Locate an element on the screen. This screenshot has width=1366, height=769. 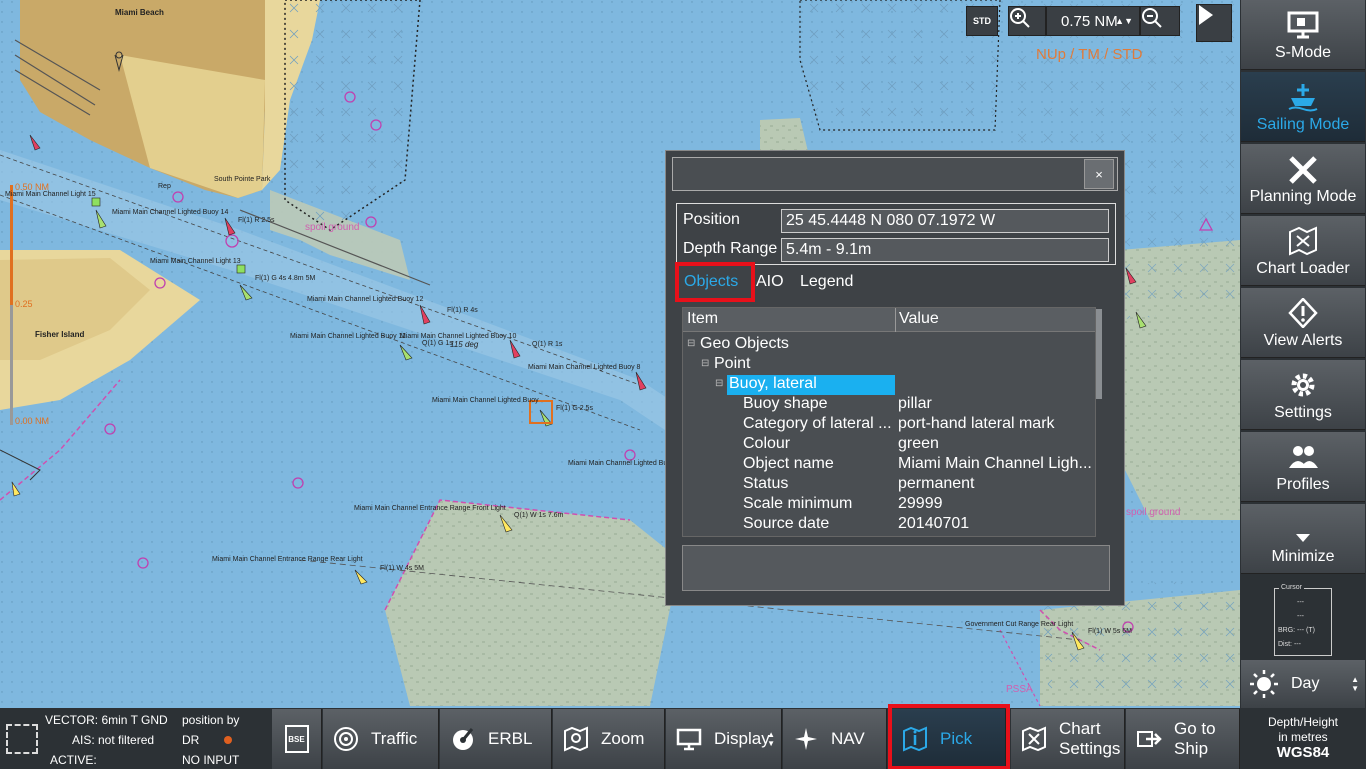
pick-button-highlight is located at coordinates (949, 736).